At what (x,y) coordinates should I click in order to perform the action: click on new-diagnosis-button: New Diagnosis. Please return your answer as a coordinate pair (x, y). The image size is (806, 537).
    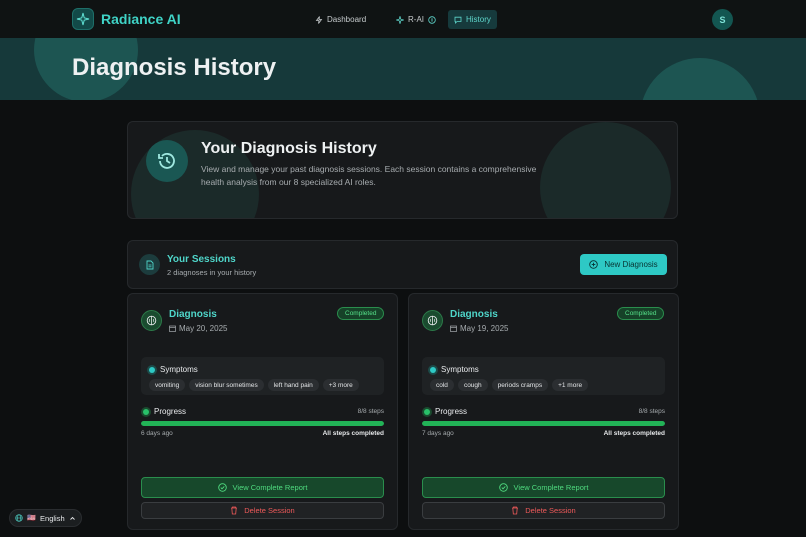
    Looking at the image, I should click on (623, 264).